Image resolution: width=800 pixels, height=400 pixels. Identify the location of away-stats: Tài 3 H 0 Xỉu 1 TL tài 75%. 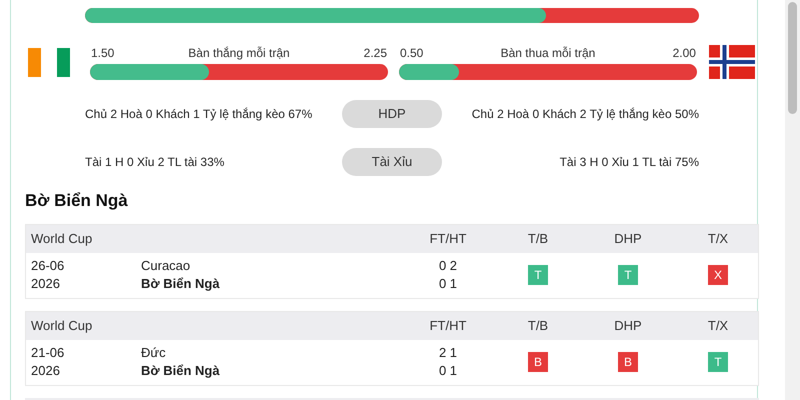
(628, 162).